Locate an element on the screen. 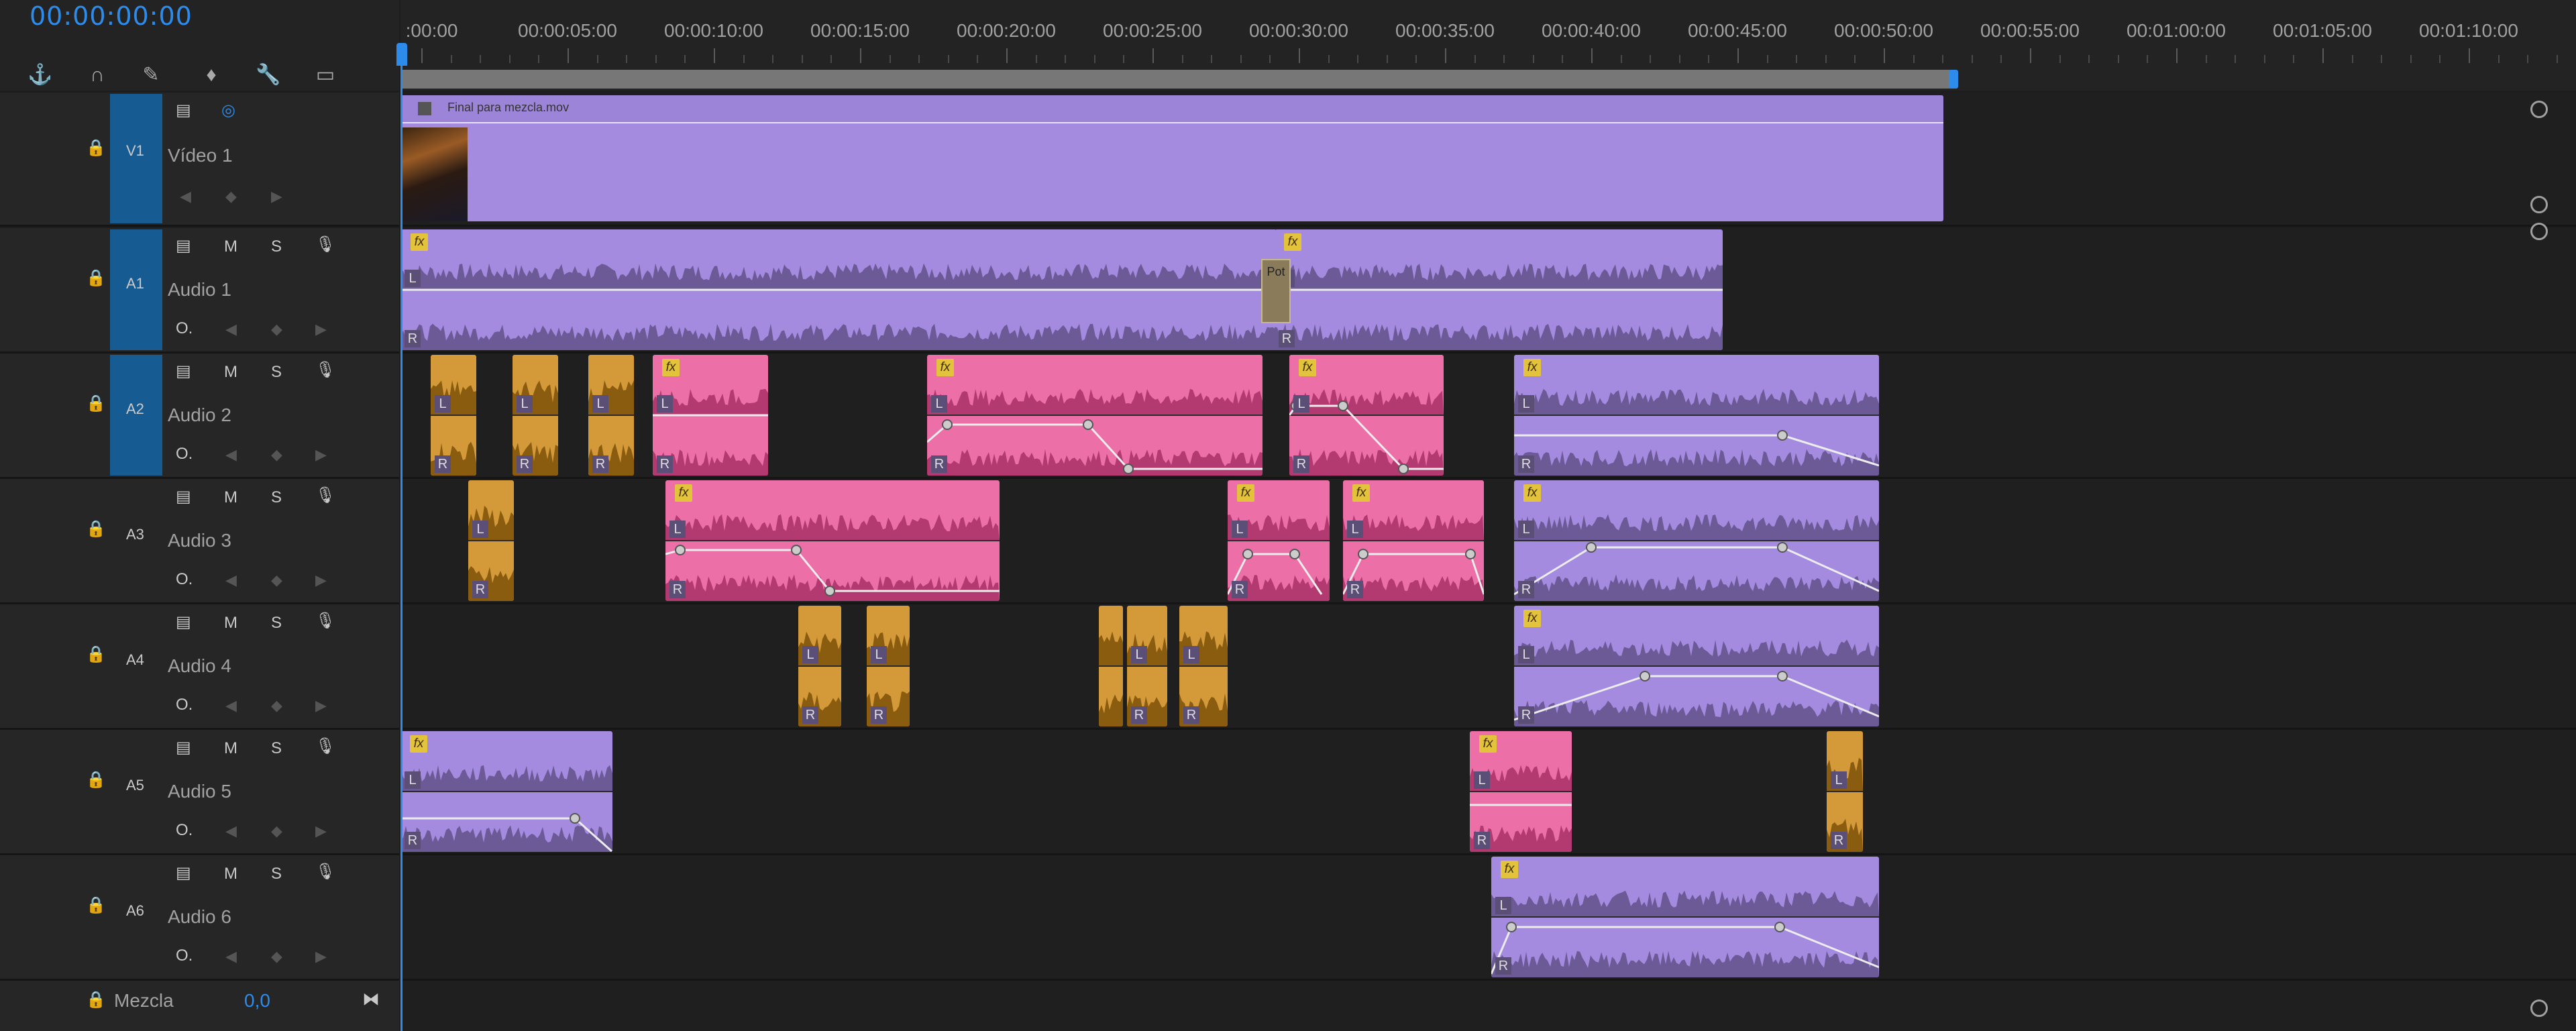  wrench-icon: 🔧 is located at coordinates (268, 75).